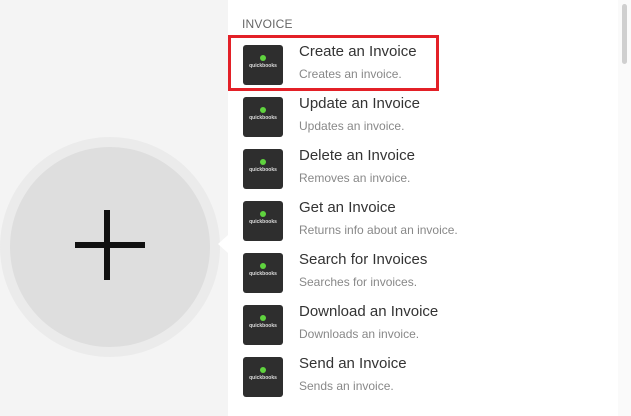 The width and height of the screenshot is (631, 416). Describe the element at coordinates (363, 259) in the screenshot. I see `menu-item-title: Search for Invoices` at that location.